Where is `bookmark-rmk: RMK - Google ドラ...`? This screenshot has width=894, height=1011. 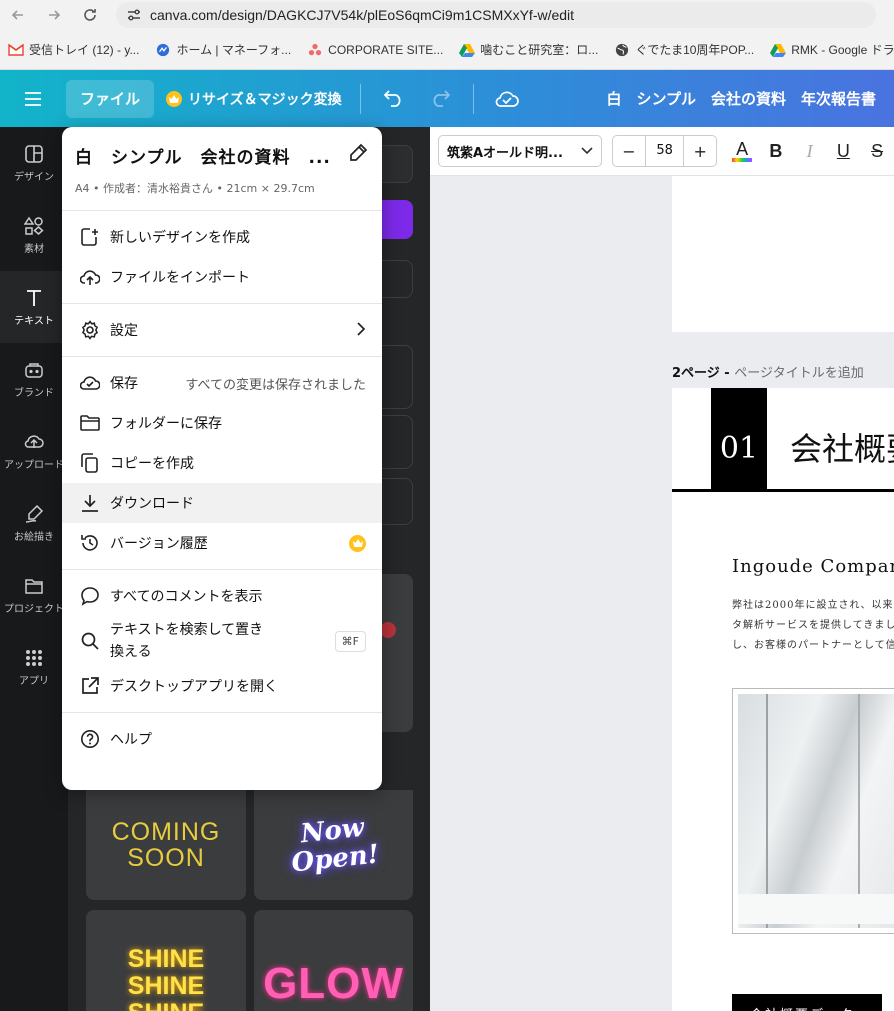
bookmark-rmk: RMK - Google ドラ... is located at coordinates (832, 49).